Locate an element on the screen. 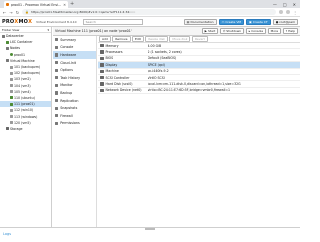  menu-item-console: Console is located at coordinates (74, 48).